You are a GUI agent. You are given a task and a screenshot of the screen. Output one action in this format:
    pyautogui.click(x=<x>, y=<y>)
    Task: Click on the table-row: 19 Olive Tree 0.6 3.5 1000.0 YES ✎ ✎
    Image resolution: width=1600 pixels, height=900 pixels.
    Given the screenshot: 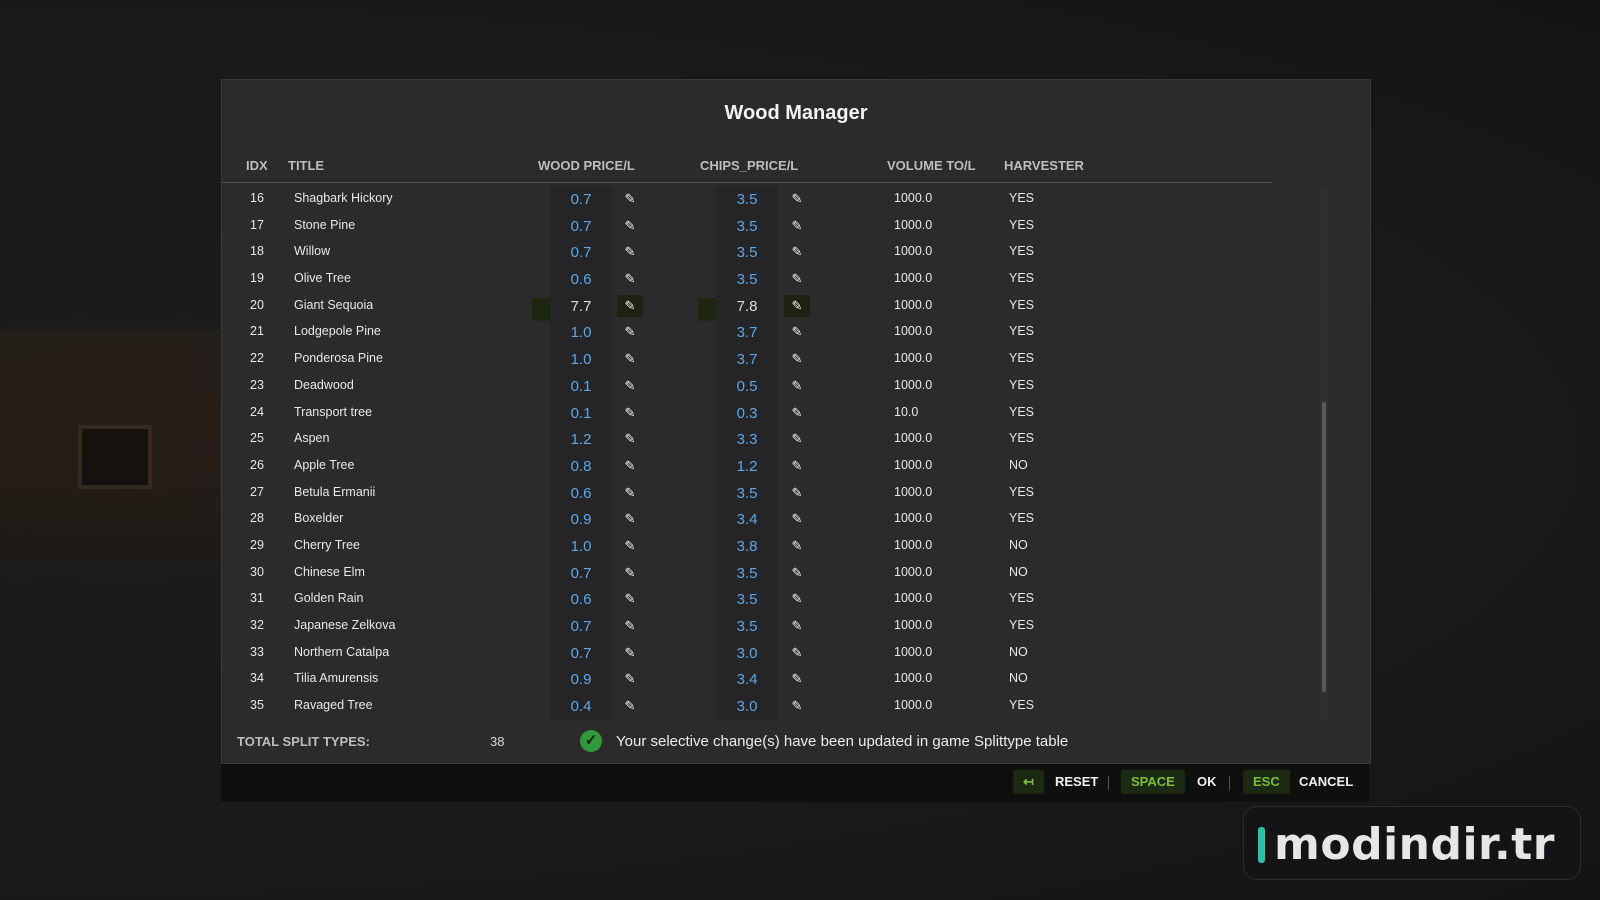 What is the action you would take?
    pyautogui.click(x=772, y=279)
    